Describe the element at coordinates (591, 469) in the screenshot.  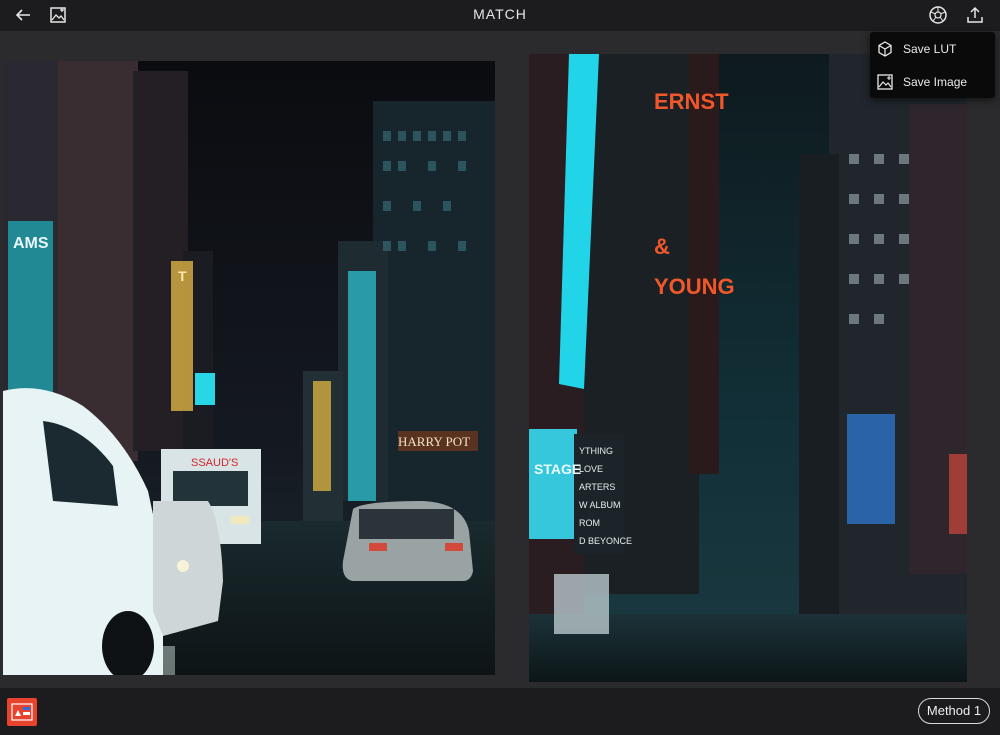
I see `sign-love: LOVE` at that location.